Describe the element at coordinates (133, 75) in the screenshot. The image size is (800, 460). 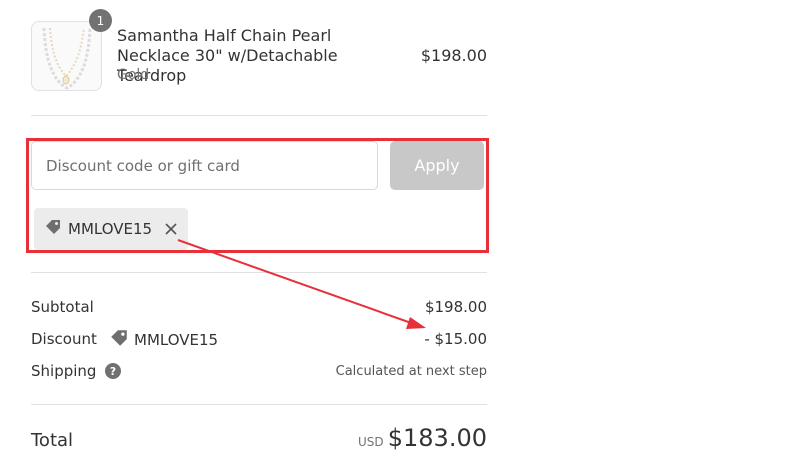
I see `product-variant: Gold` at that location.